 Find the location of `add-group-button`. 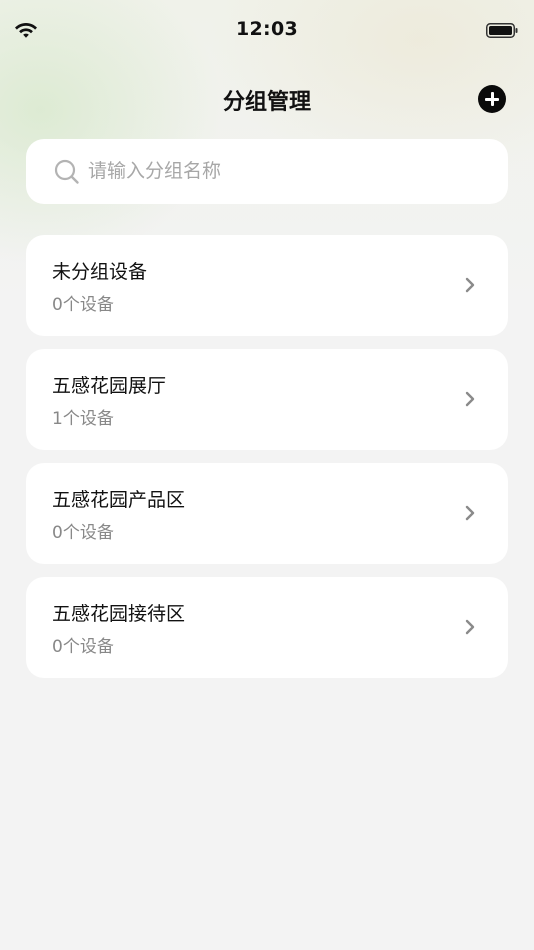

add-group-button is located at coordinates (492, 99).